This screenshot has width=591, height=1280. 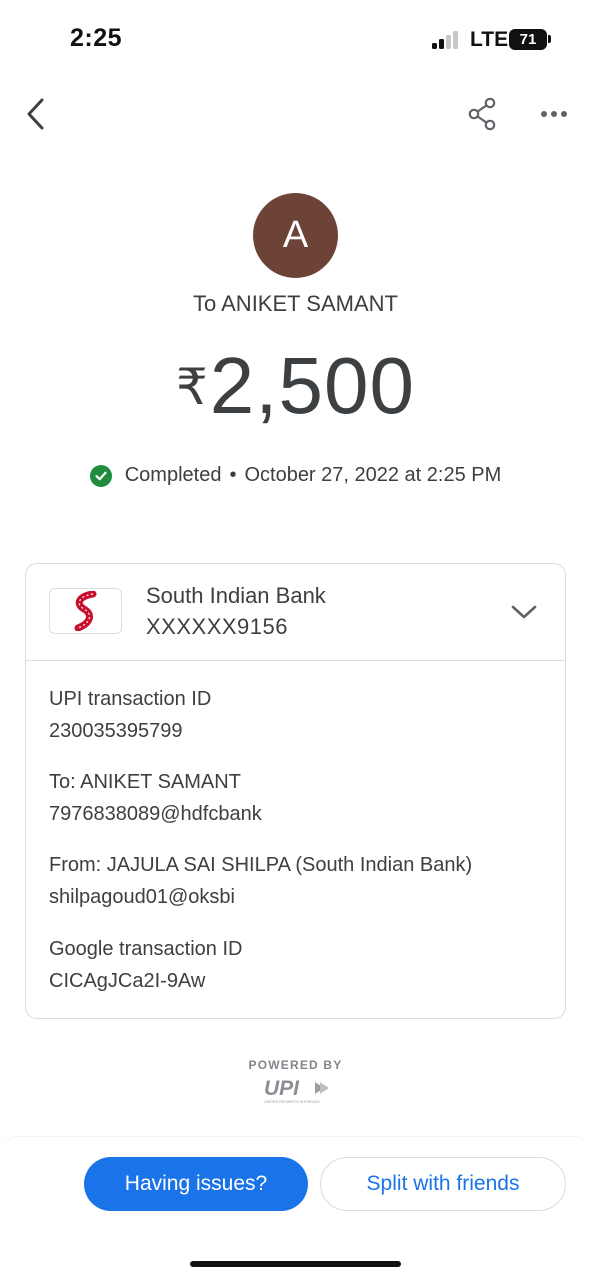 What do you see at coordinates (96, 38) in the screenshot?
I see `status-time: 2:25` at bounding box center [96, 38].